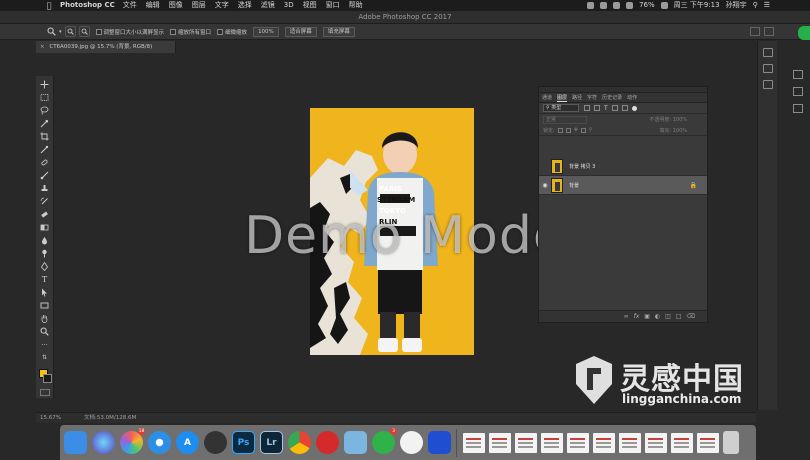  I want to click on tab-paths: 路径, so click(577, 97).